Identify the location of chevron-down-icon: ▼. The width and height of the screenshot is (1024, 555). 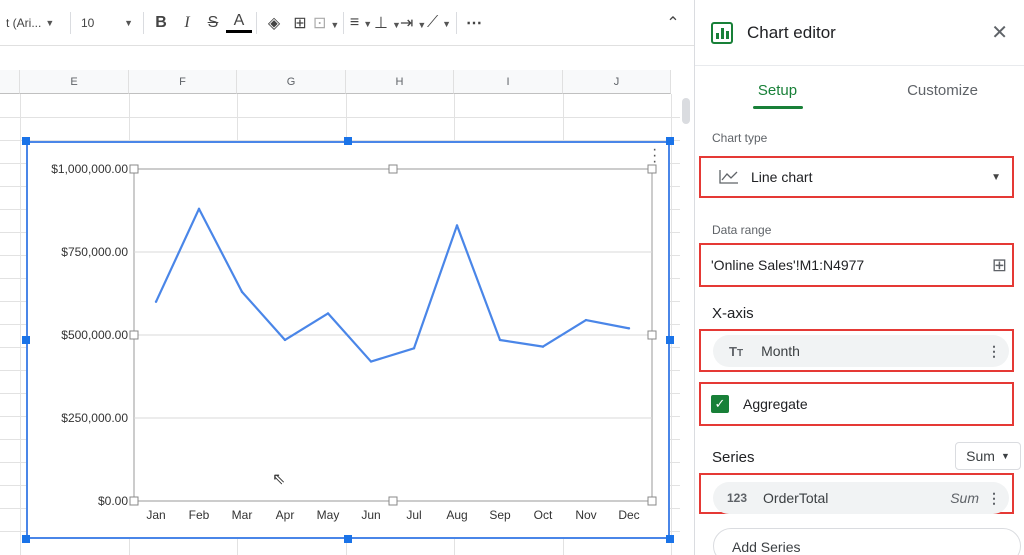
(128, 22).